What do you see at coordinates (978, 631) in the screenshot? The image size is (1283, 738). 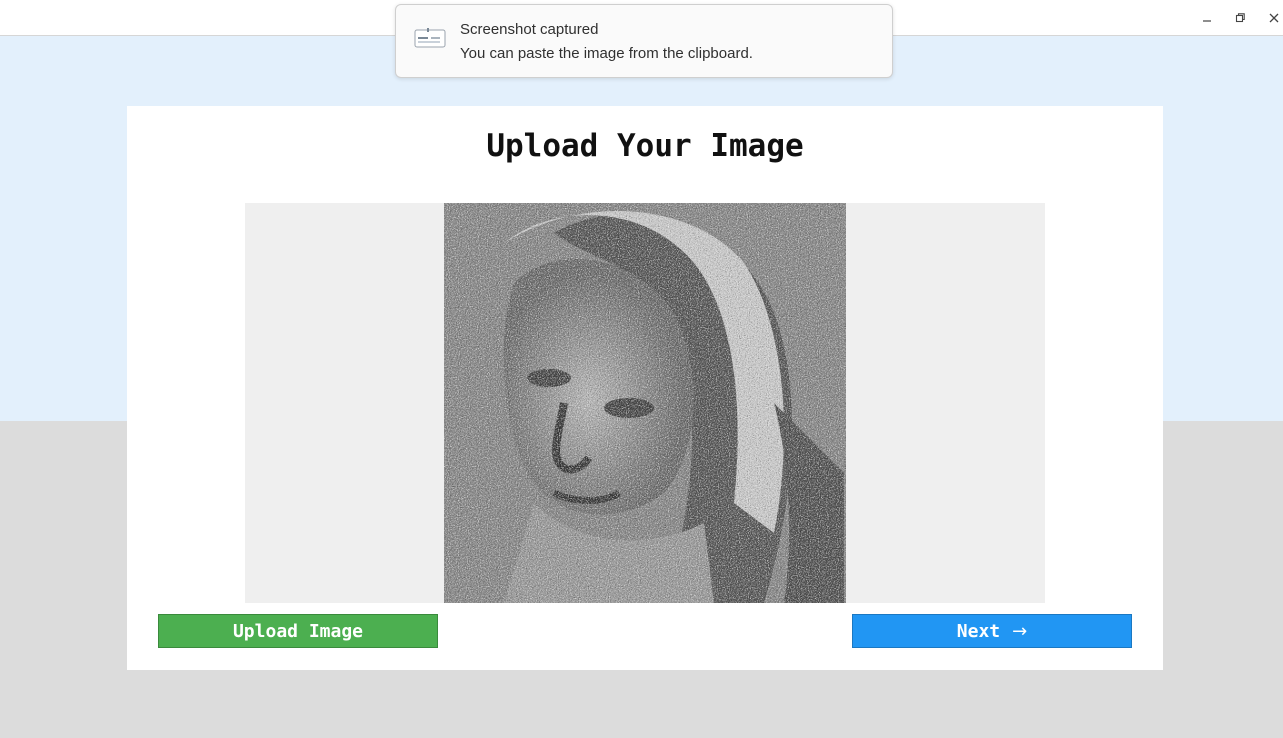 I see `next-label: Next` at bounding box center [978, 631].